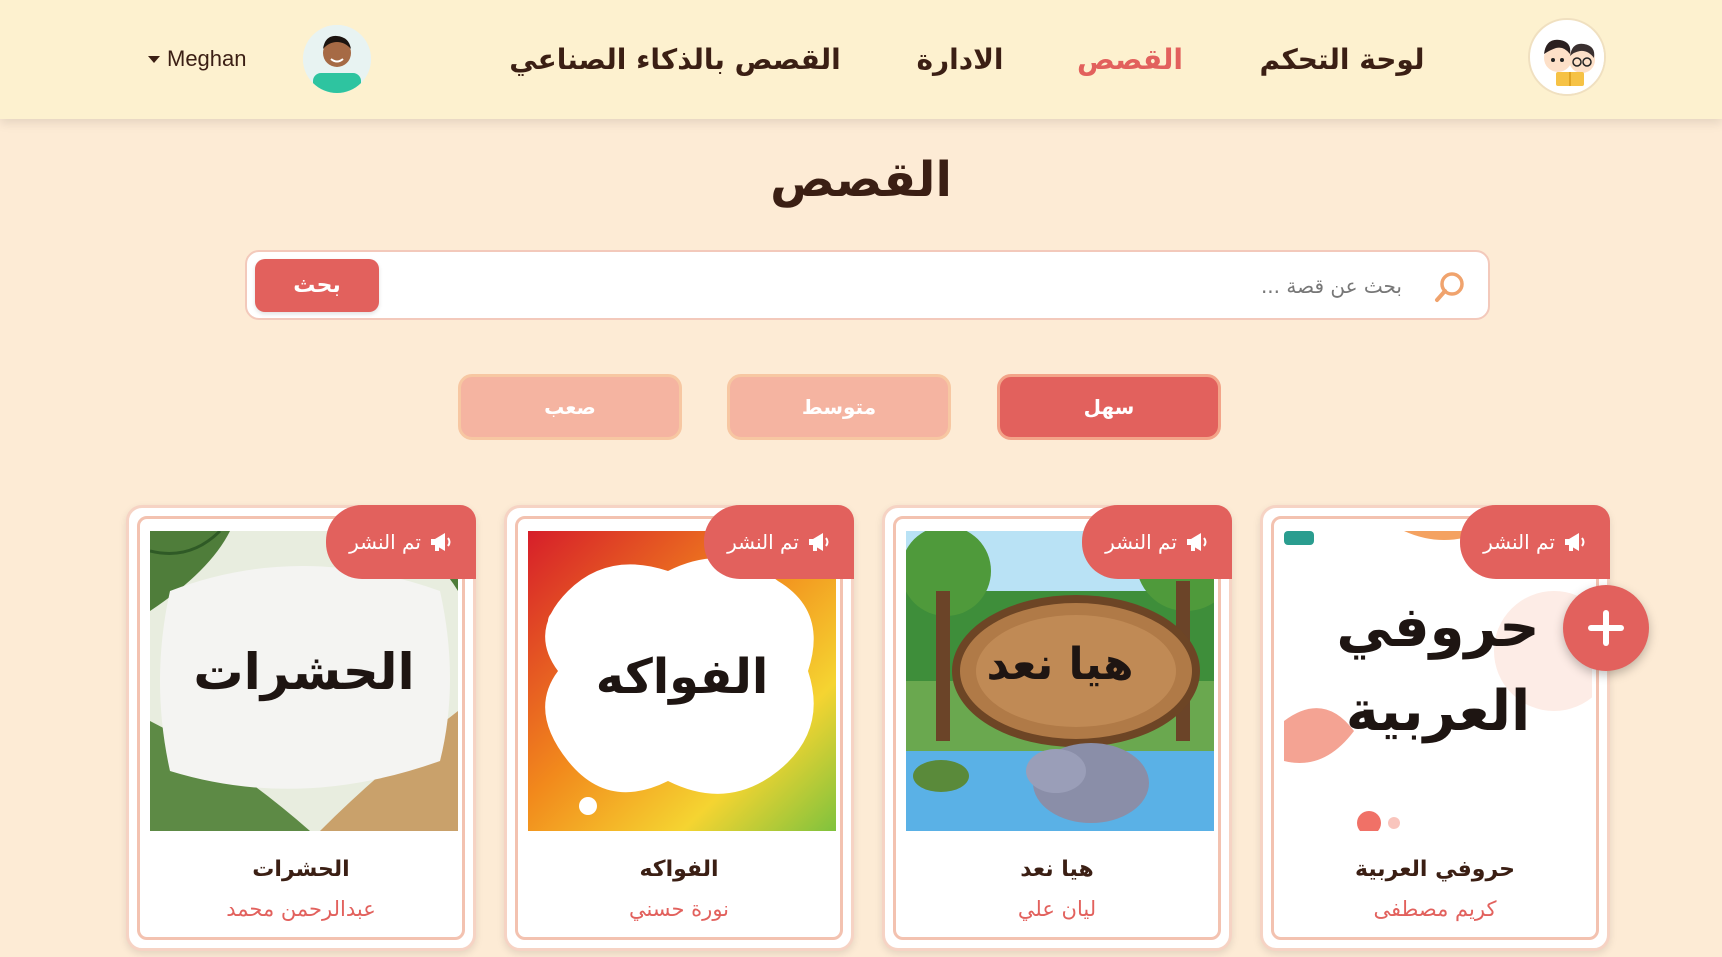 This screenshot has height=957, width=1722. I want to click on search-bar: بحث, so click(867, 285).